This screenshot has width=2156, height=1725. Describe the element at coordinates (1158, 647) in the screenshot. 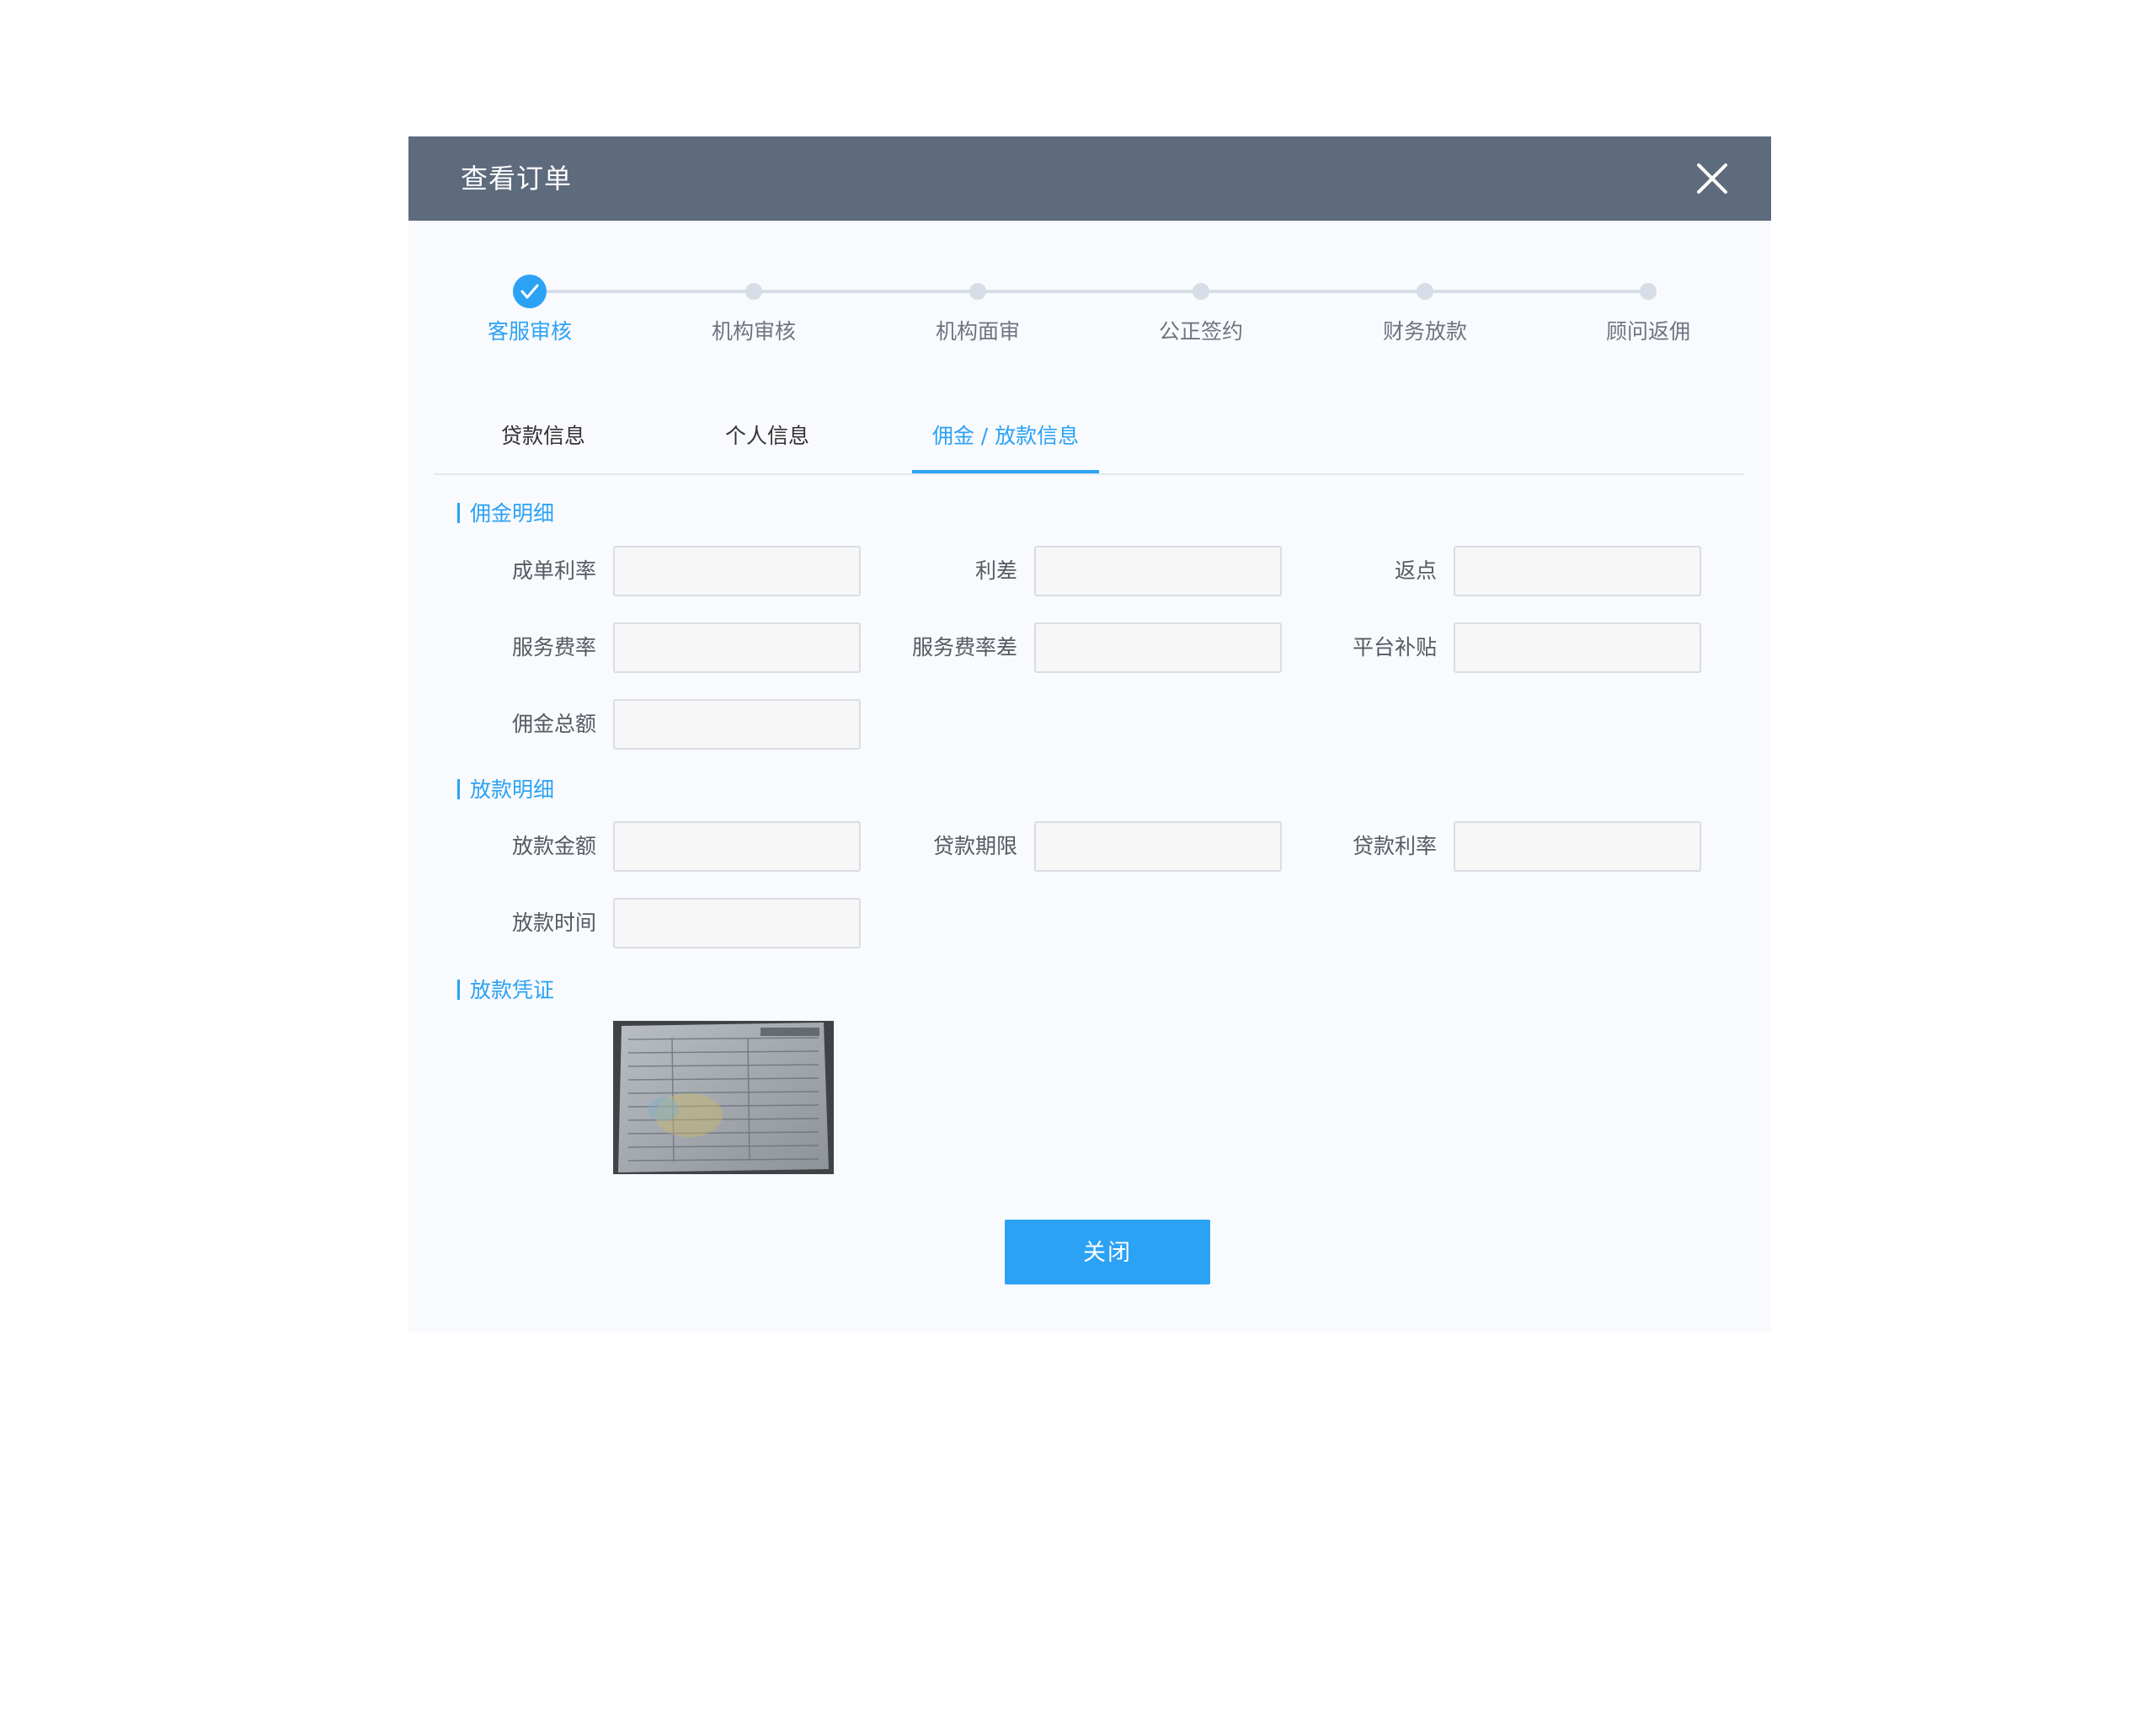

I see `service-rate-diff-input` at that location.